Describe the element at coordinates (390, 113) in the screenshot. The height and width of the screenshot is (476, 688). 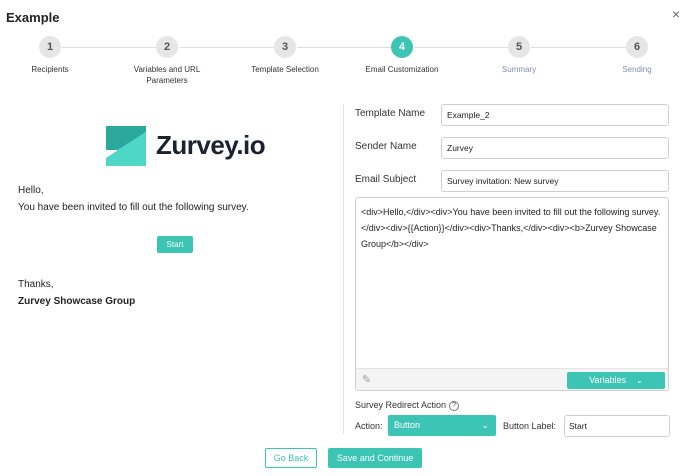
I see `template-name-label: Template Name` at that location.